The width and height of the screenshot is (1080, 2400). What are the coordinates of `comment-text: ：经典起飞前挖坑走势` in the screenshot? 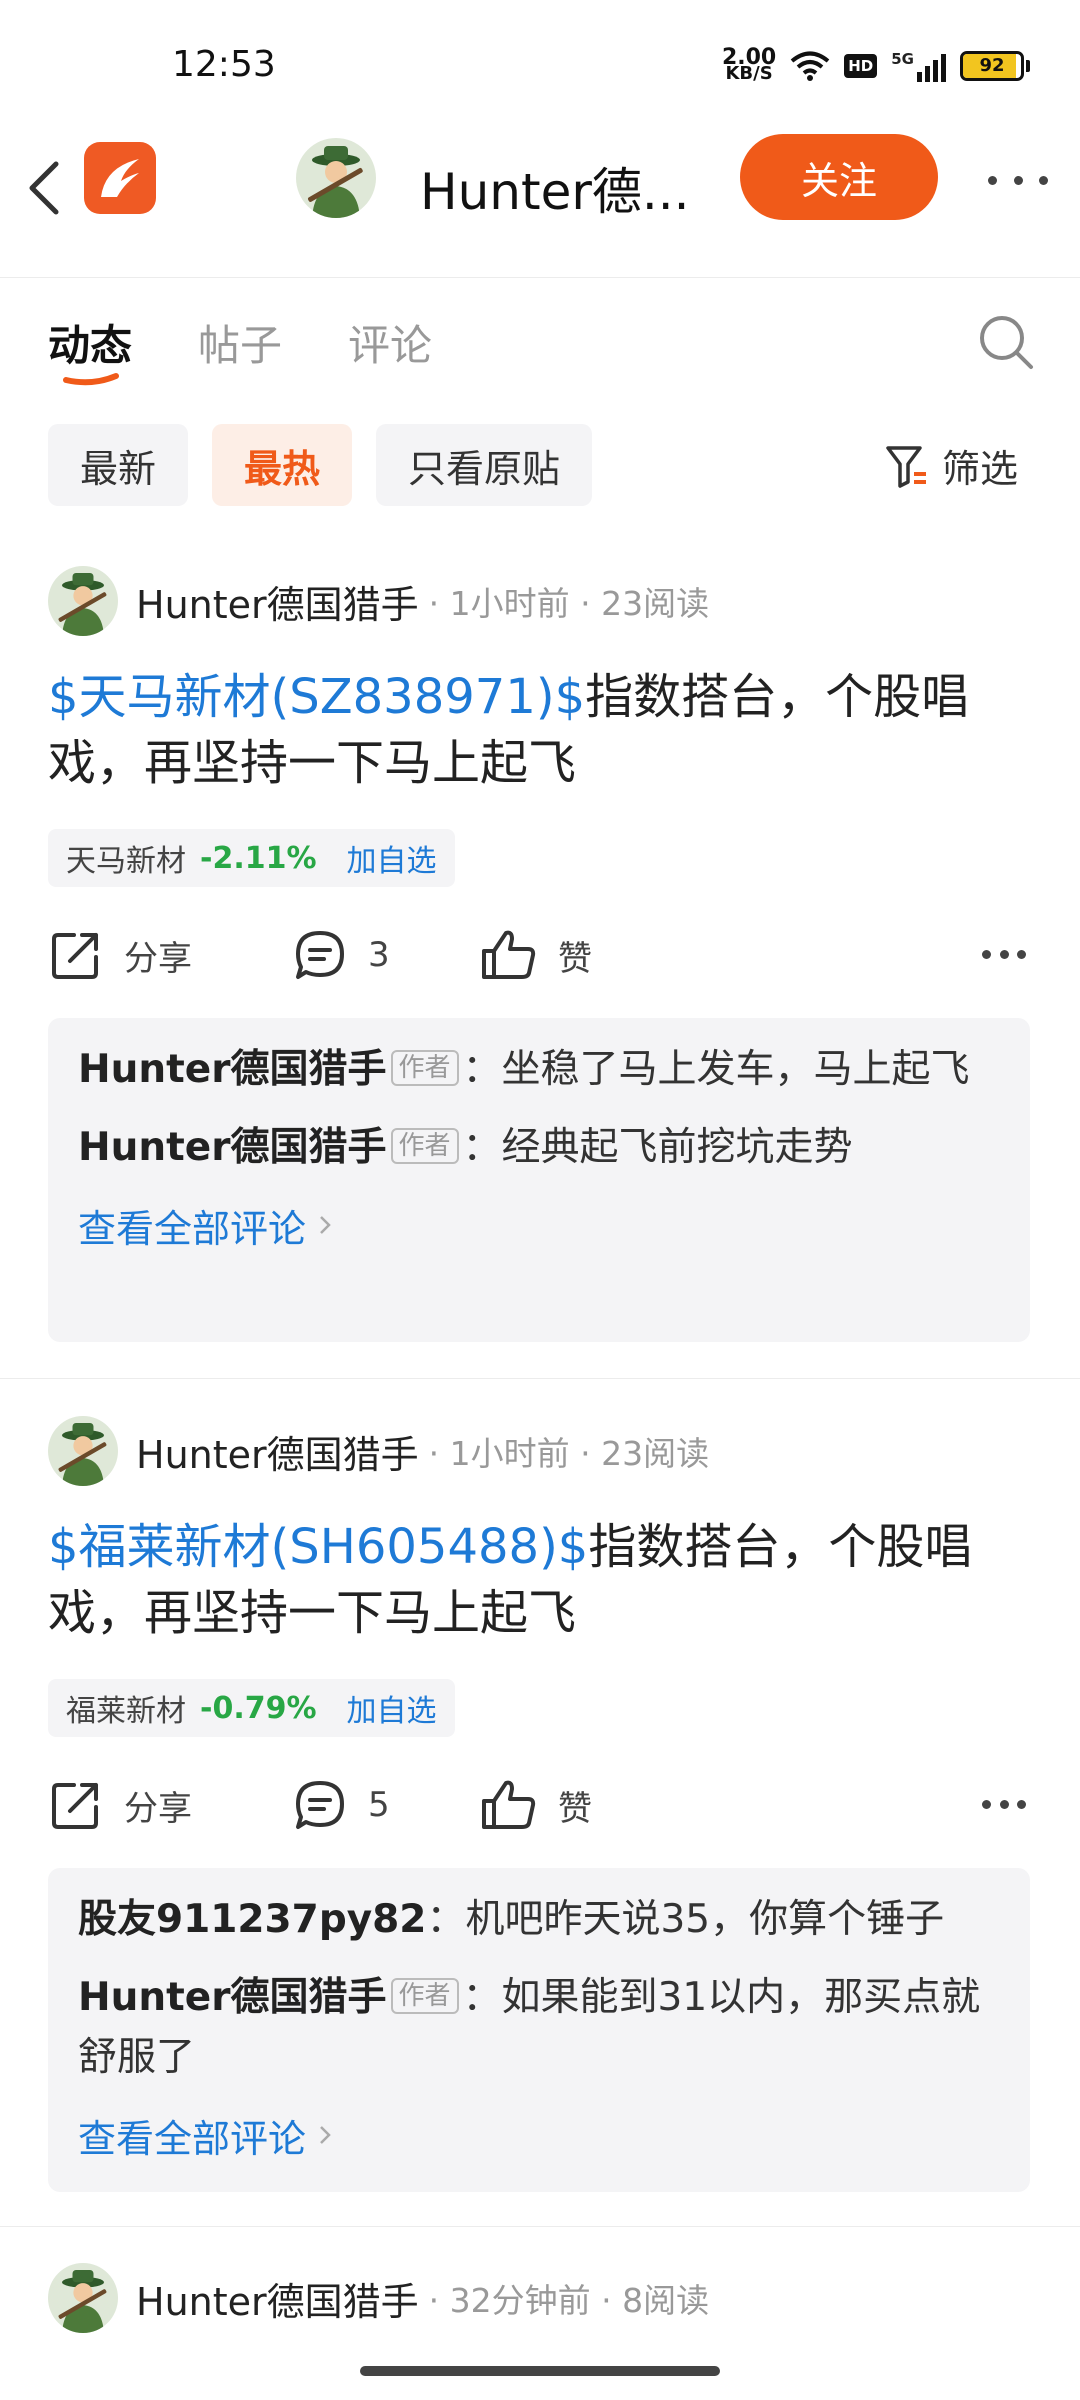 It's located at (657, 1147).